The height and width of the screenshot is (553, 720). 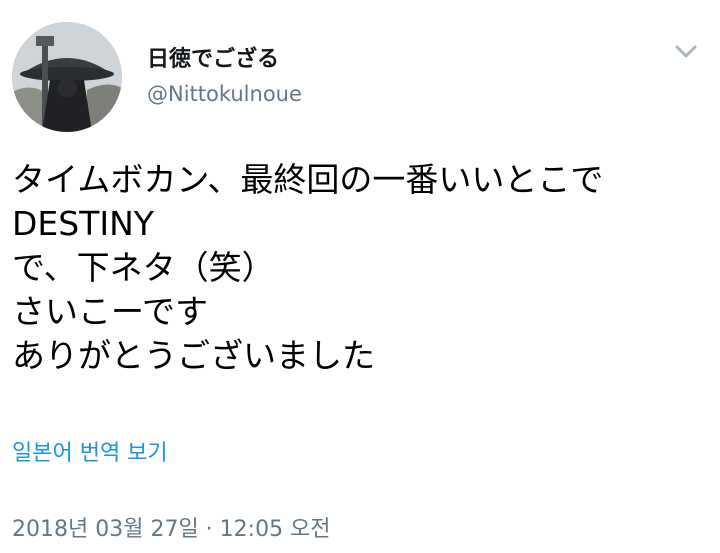 I want to click on tweet-line: で、下ネタ（笑）, so click(x=143, y=267).